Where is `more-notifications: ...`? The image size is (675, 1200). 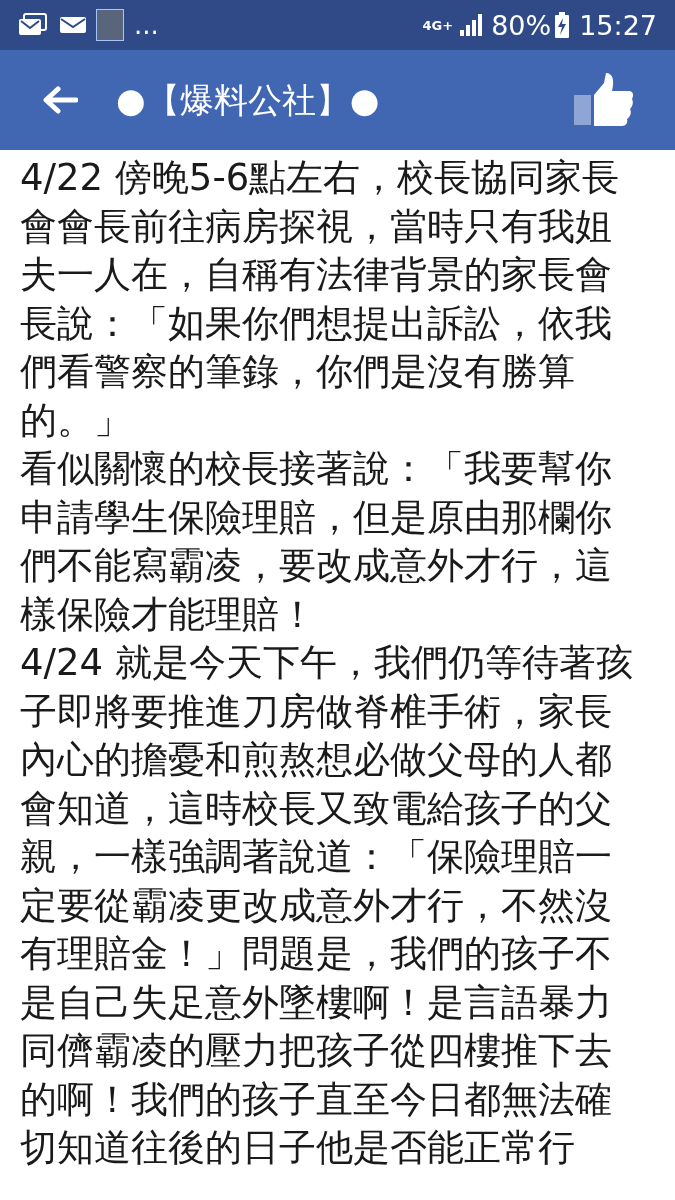
more-notifications: ... is located at coordinates (146, 25).